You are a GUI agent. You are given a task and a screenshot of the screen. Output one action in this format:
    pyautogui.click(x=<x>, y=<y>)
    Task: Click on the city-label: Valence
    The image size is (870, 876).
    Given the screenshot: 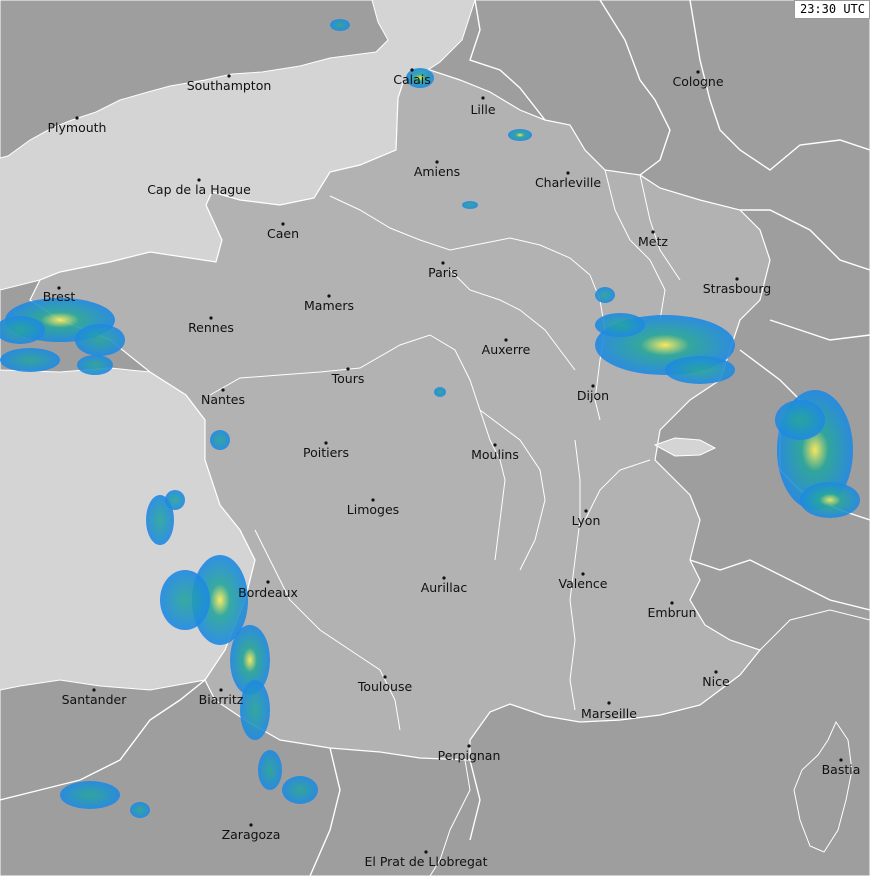 What is the action you would take?
    pyautogui.click(x=583, y=583)
    